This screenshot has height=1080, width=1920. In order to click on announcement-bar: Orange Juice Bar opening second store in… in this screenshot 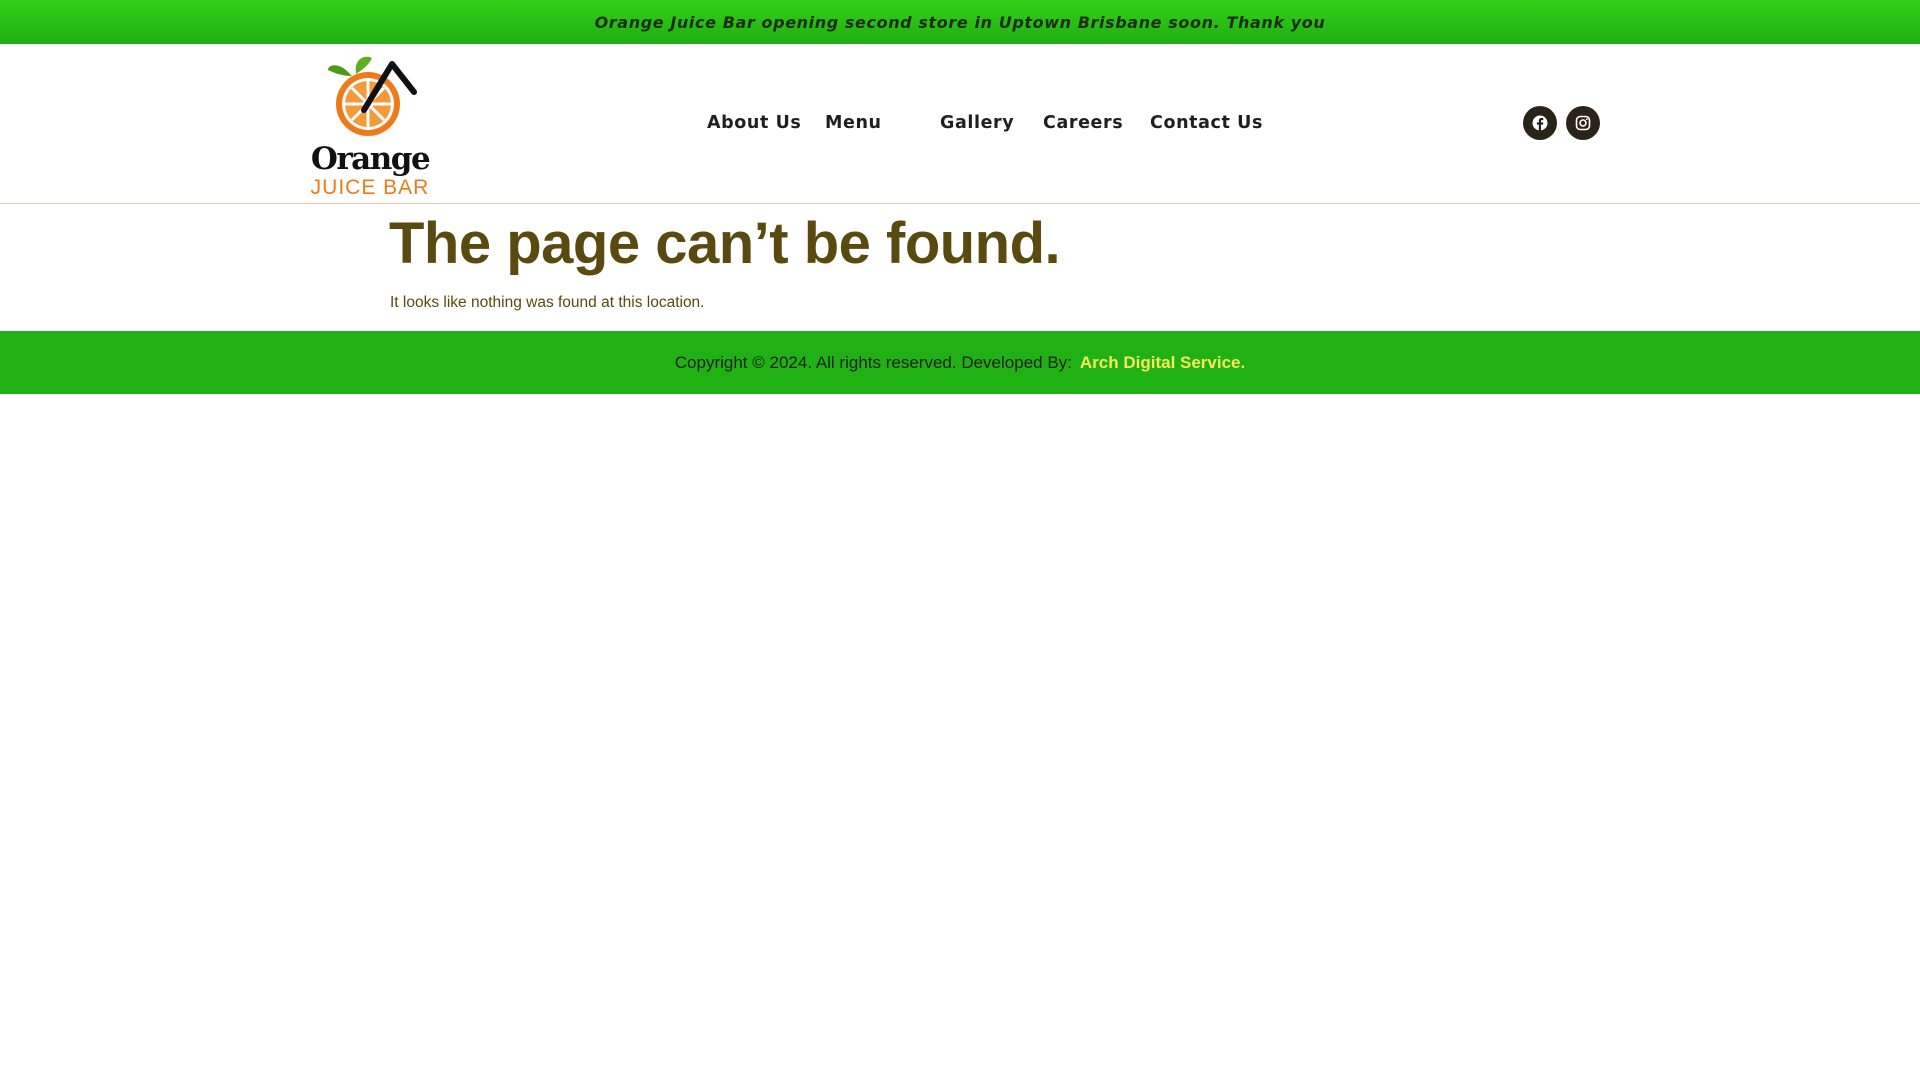, I will do `click(960, 22)`.